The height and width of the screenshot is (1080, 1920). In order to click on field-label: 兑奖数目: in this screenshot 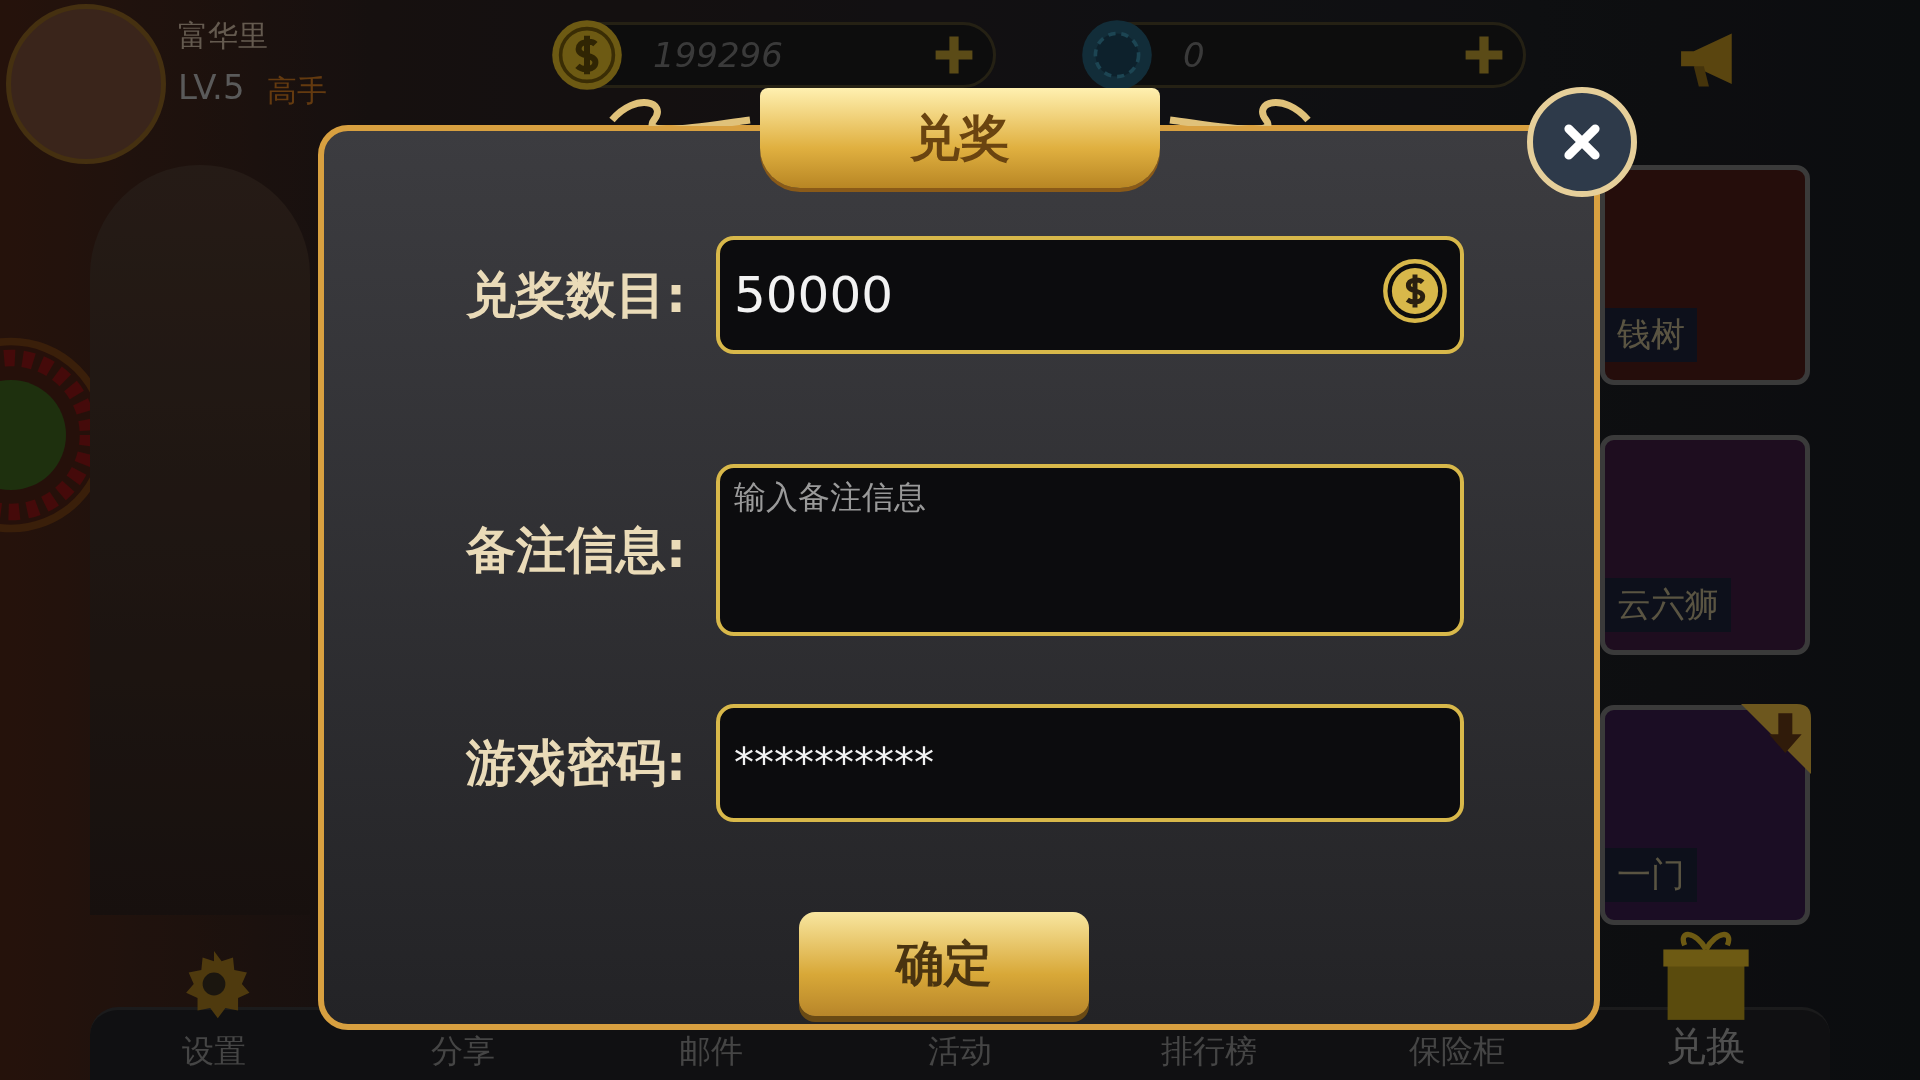, I will do `click(575, 295)`.